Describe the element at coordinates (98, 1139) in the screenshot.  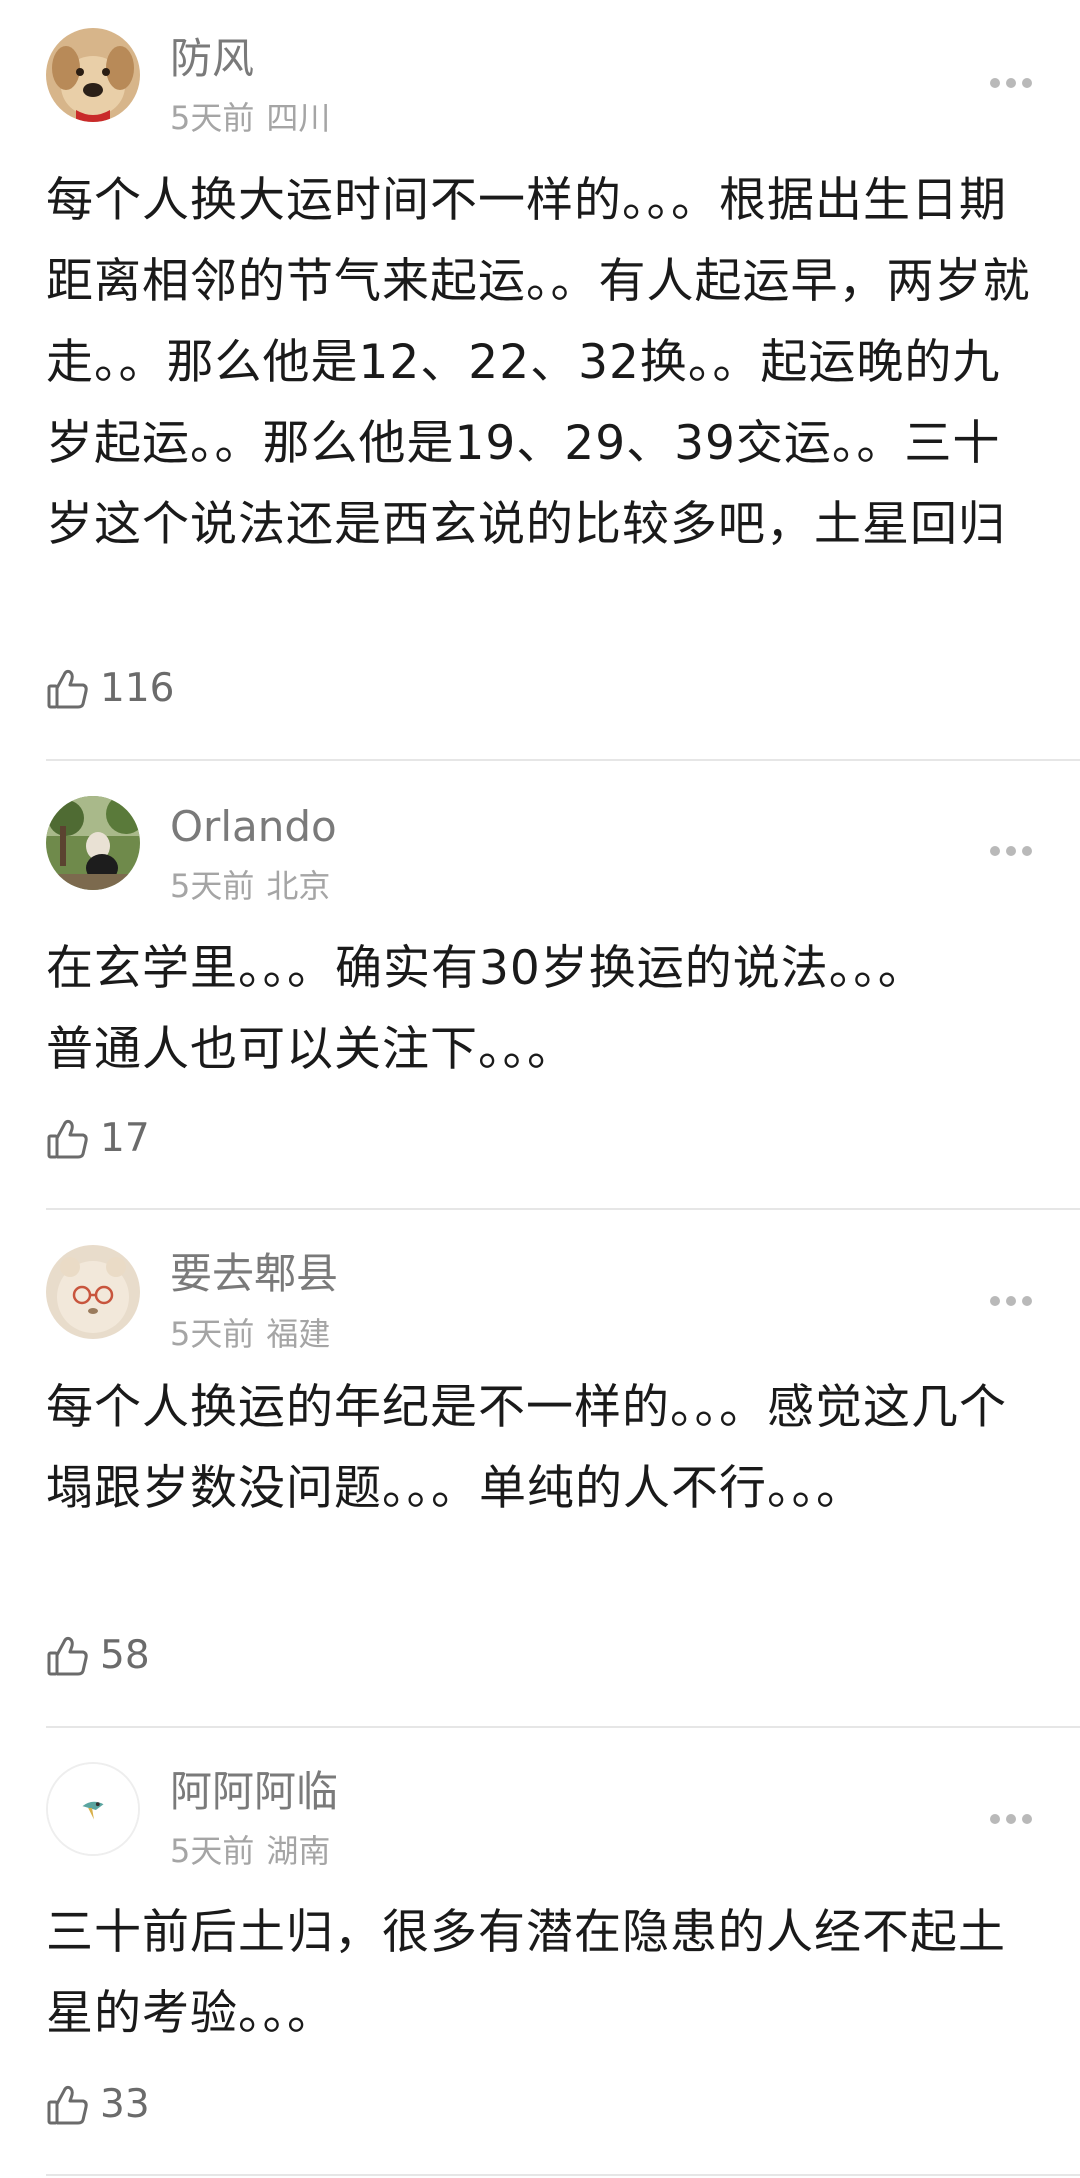
I see `like-button: 17` at that location.